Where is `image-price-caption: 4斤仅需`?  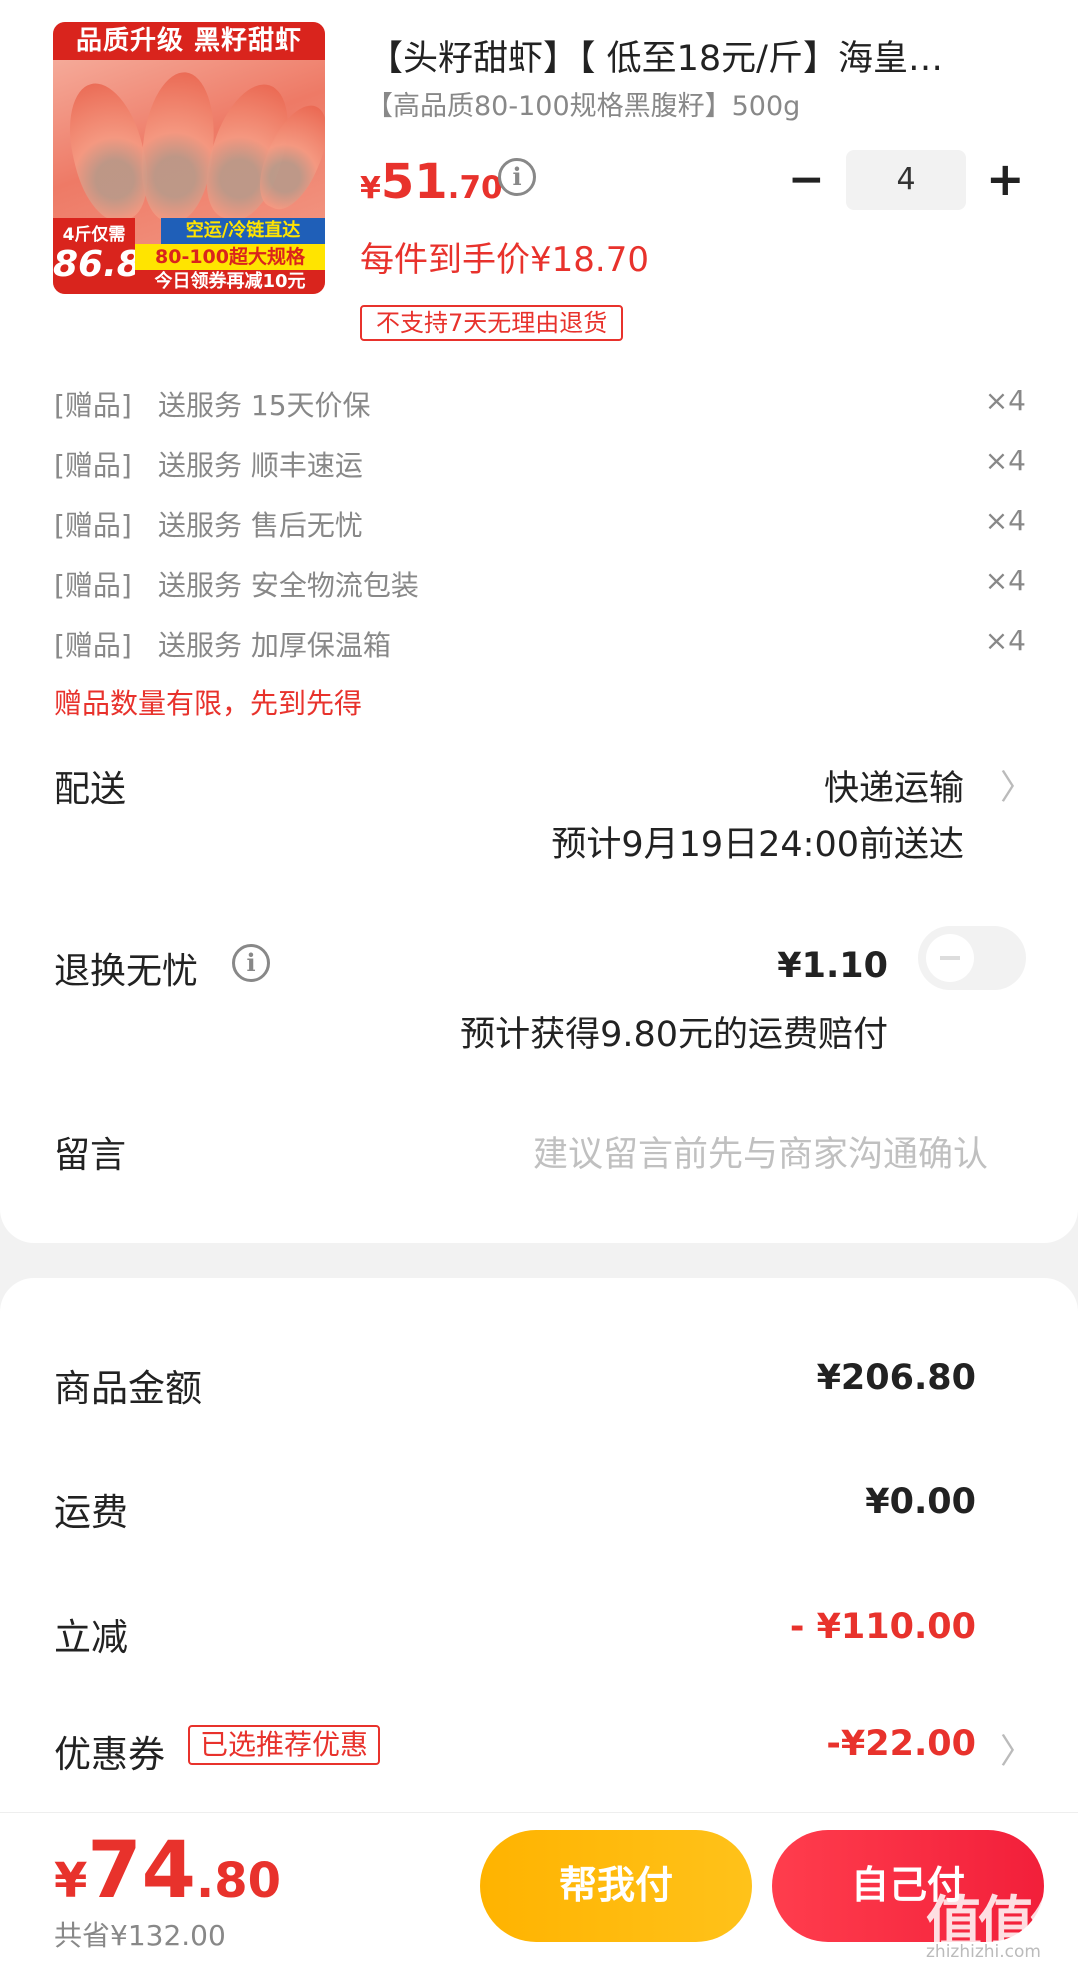
image-price-caption: 4斤仅需 is located at coordinates (94, 235).